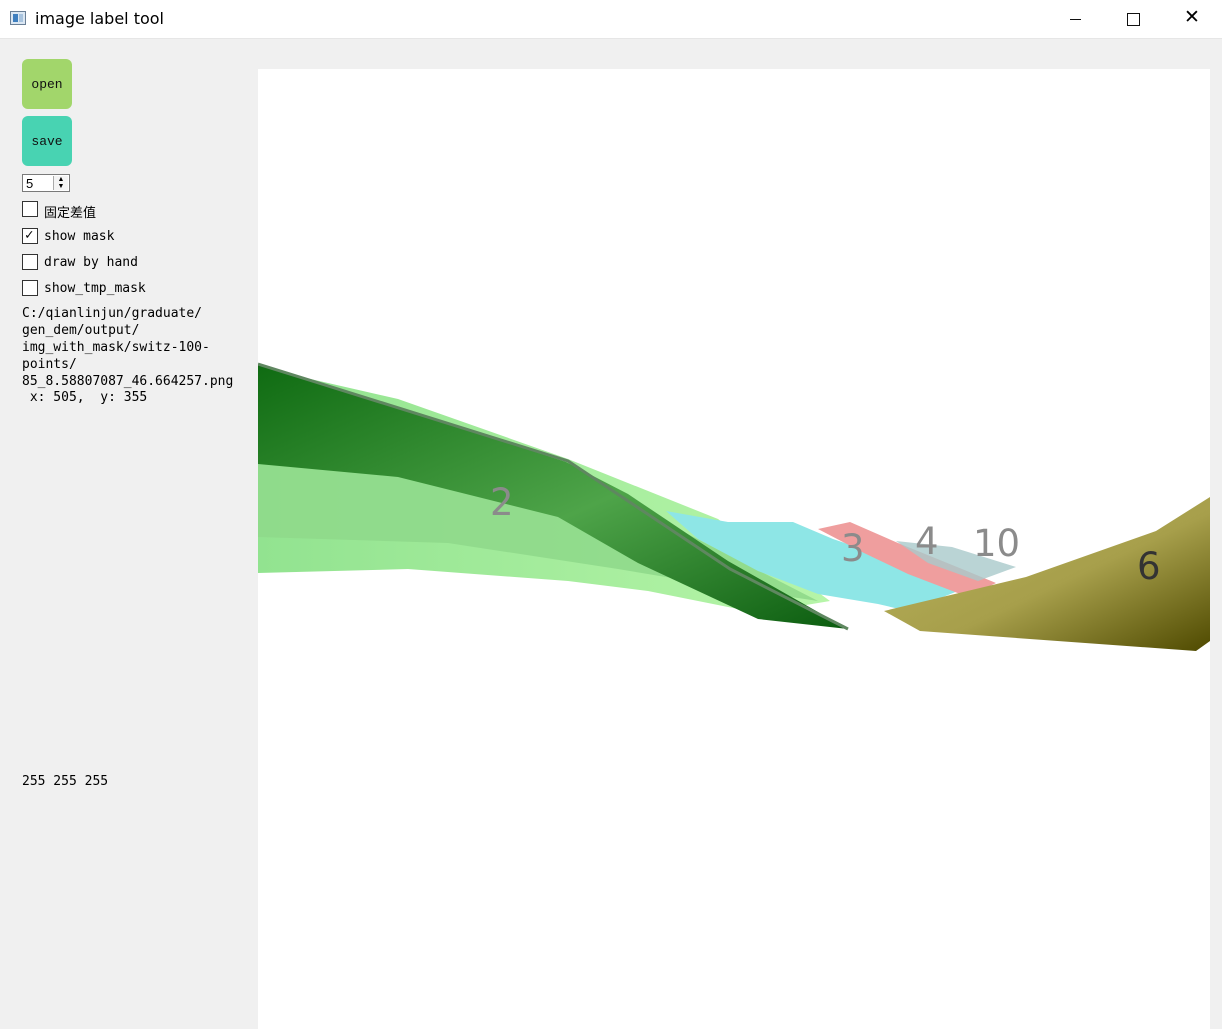 The image size is (1222, 1029). What do you see at coordinates (502, 502) in the screenshot?
I see `region-label-2: 2` at bounding box center [502, 502].